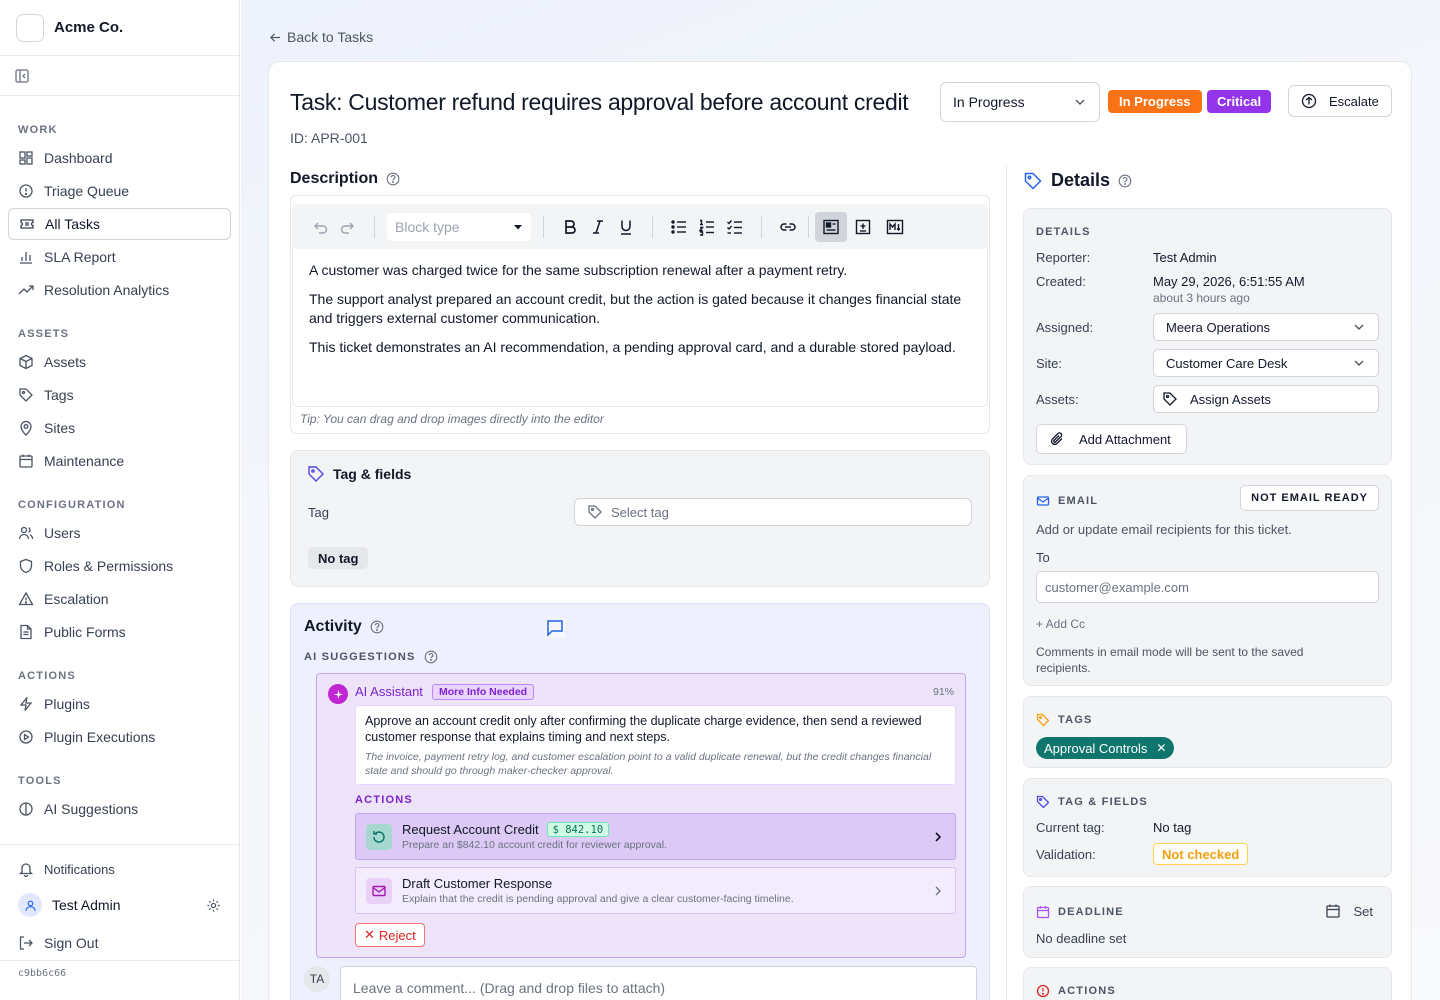  I want to click on back-to-tasks-link: Back to Tasks, so click(321, 37).